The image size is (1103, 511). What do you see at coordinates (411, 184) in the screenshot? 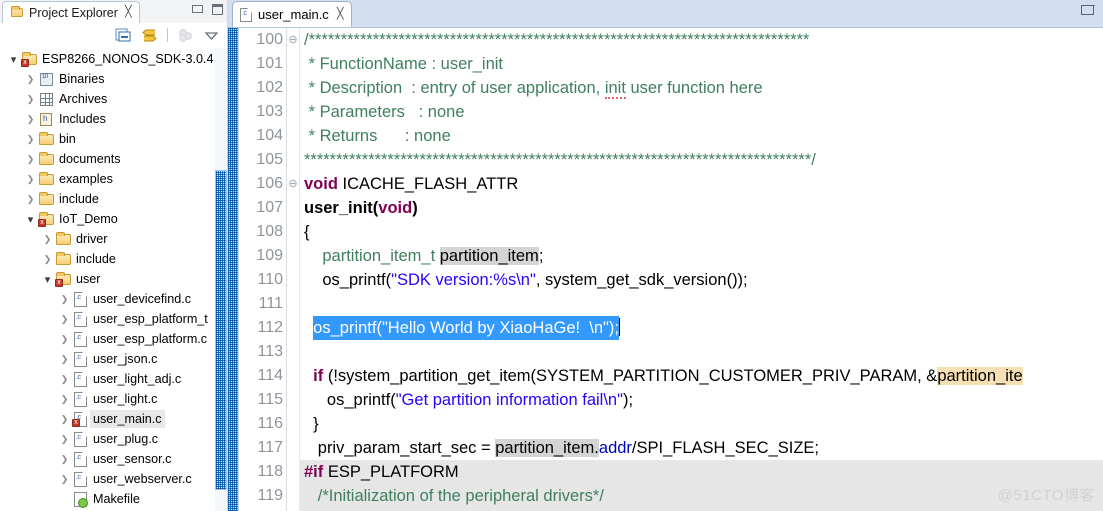
I see `code-line-106: void ICACHE_FLASH_ATTR` at bounding box center [411, 184].